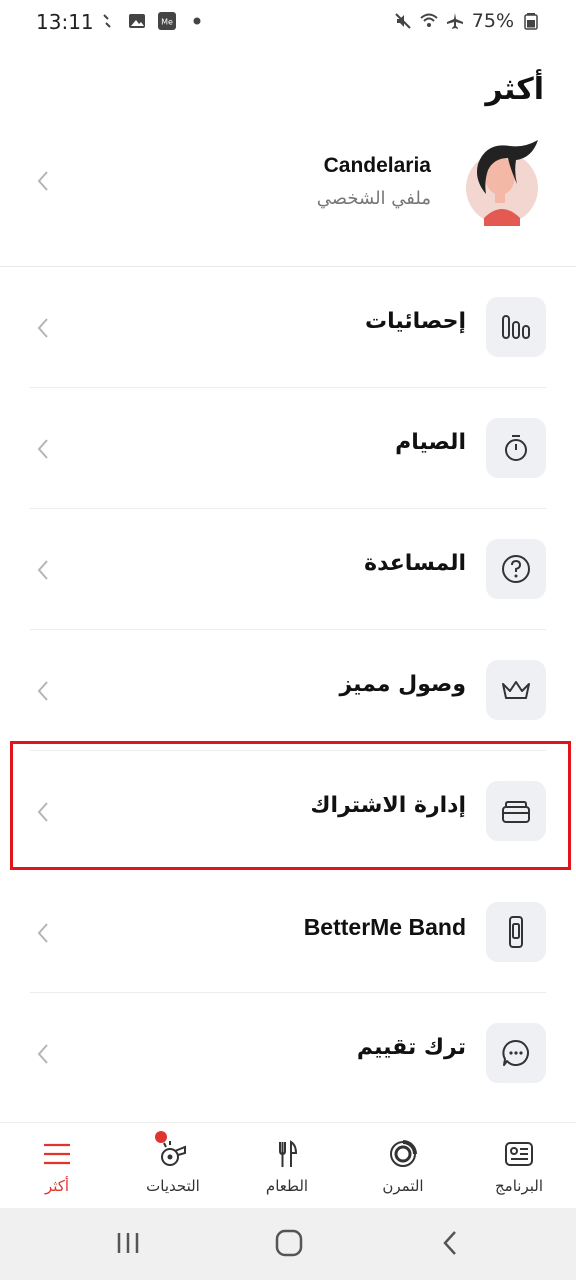 The height and width of the screenshot is (1280, 576). I want to click on nav-label: التمرن, so click(403, 1186).